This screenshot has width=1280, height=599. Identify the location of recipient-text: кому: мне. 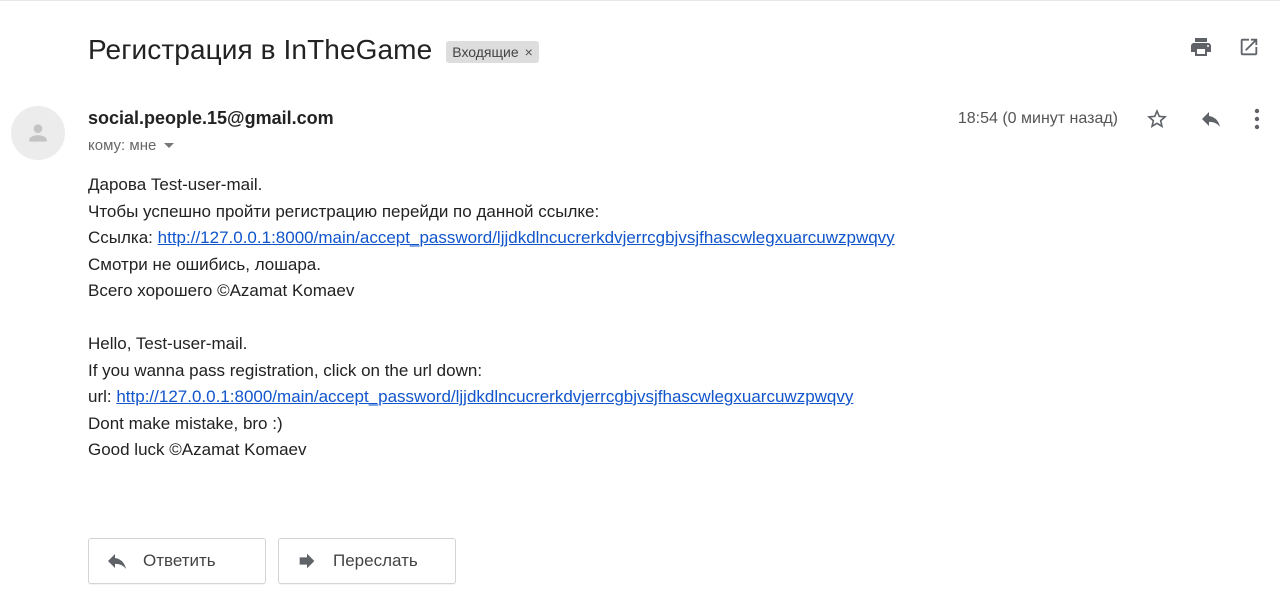
(122, 145).